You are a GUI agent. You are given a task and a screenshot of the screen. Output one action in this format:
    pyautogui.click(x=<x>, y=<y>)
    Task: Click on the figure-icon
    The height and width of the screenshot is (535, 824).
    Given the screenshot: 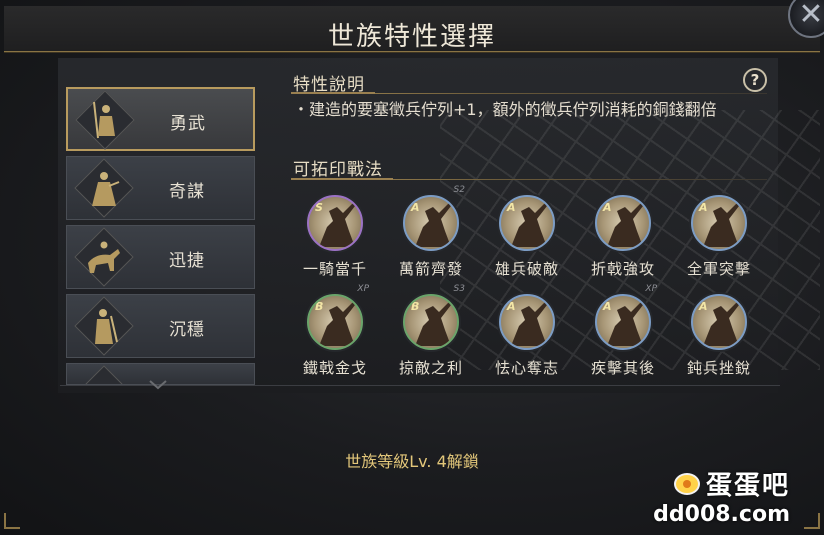 What is the action you would take?
    pyautogui.click(x=104, y=377)
    